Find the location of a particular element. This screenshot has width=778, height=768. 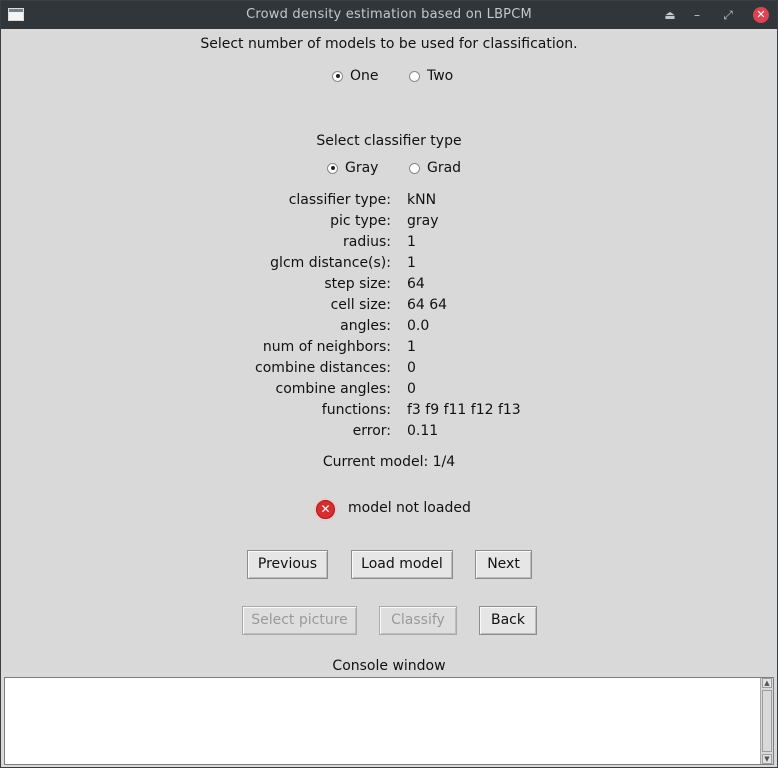

param-key: angles: is located at coordinates (365, 326).